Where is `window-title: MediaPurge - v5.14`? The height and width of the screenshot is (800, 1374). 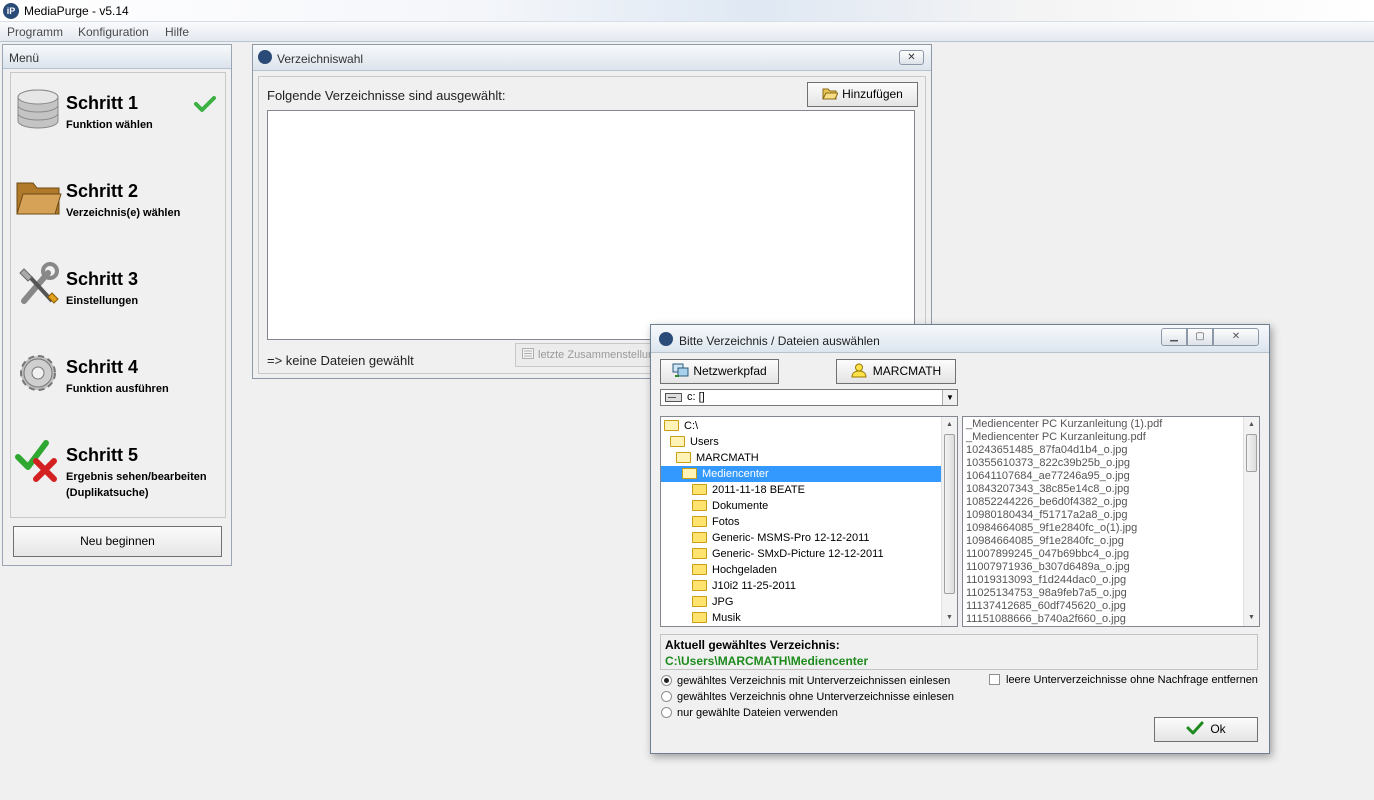
window-title: MediaPurge - v5.14 is located at coordinates (76, 11).